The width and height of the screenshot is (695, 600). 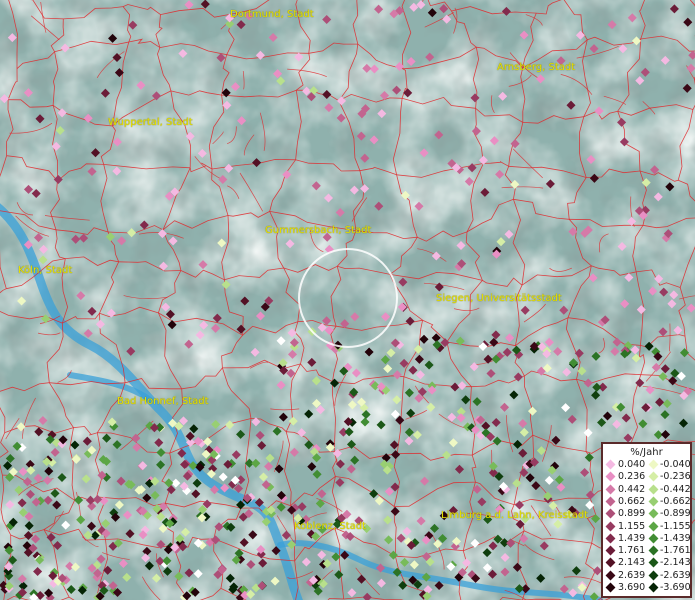 I want to click on legend-value-positive: 0.442, so click(x=632, y=489).